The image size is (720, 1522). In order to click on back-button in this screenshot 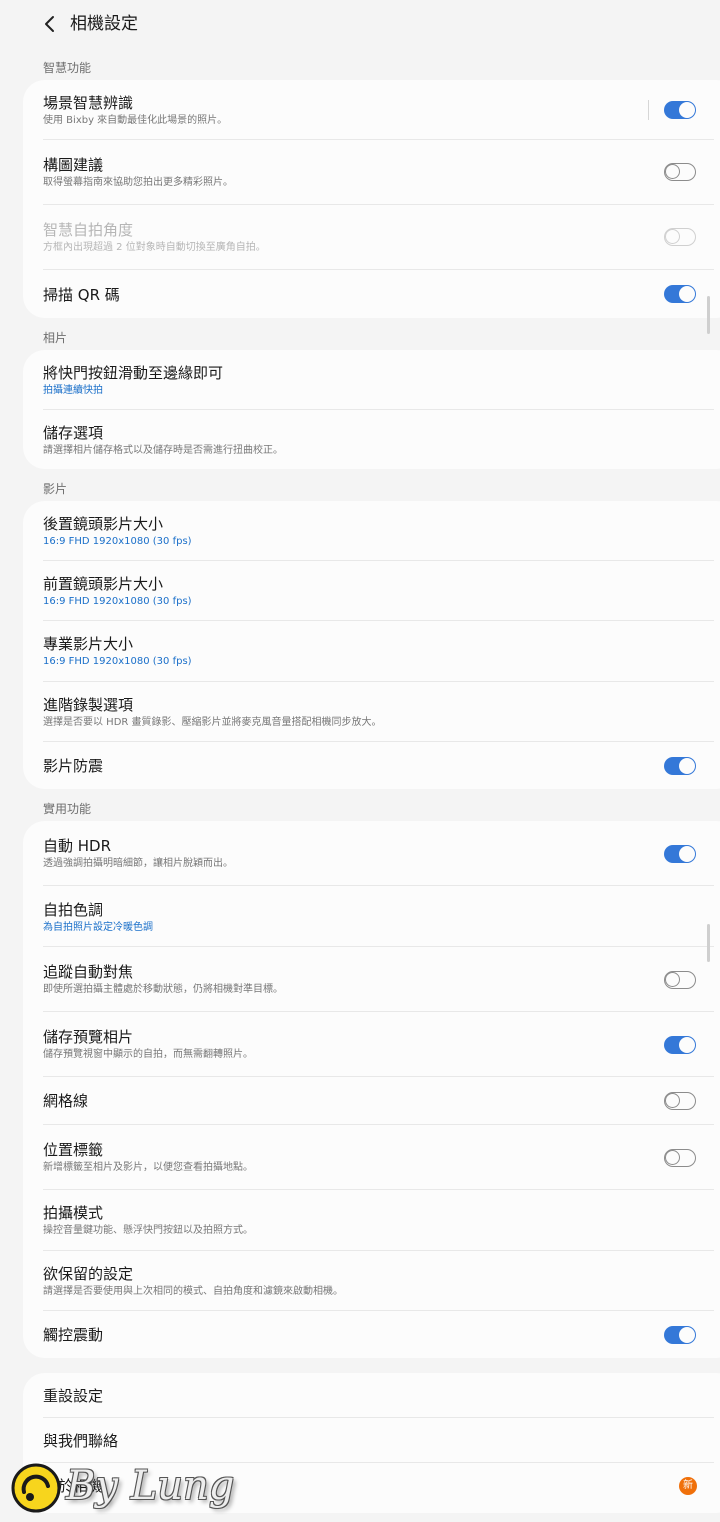, I will do `click(50, 24)`.